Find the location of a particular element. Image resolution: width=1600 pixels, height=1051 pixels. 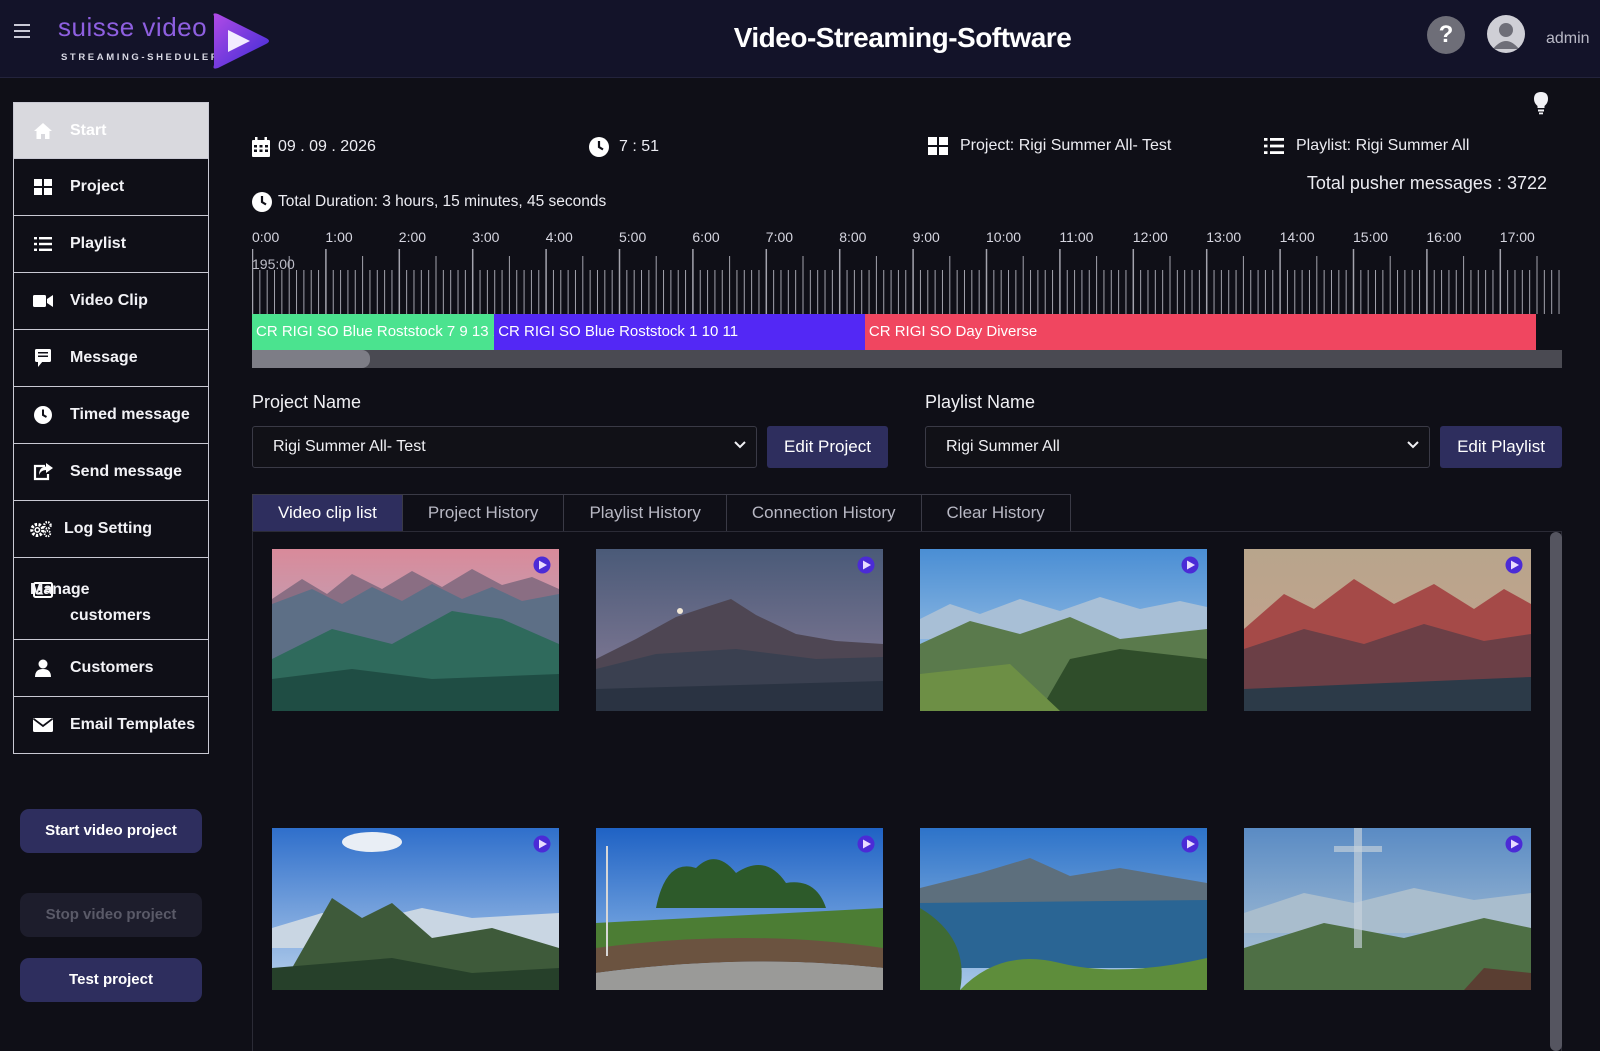

timeline-tick-label: 4:00 is located at coordinates (559, 237).